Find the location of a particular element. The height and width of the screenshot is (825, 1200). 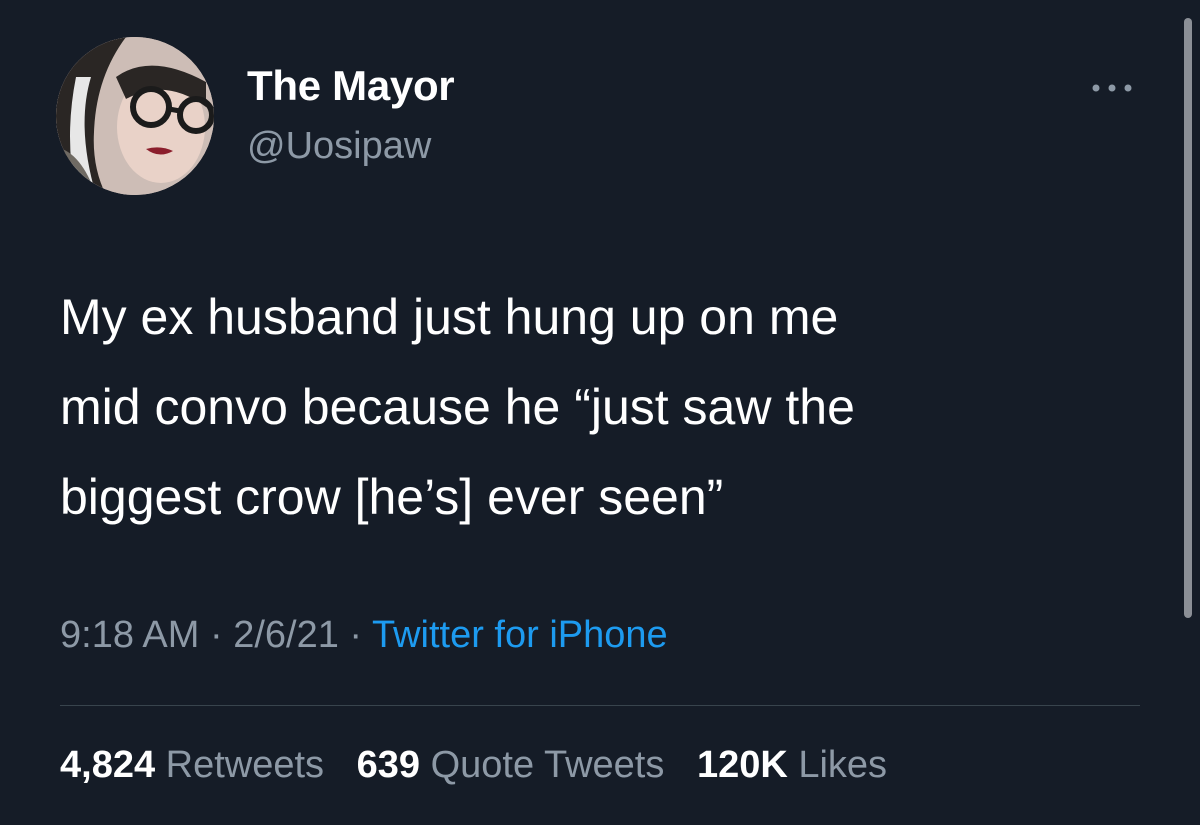

profile-photo-icon is located at coordinates (135, 116).